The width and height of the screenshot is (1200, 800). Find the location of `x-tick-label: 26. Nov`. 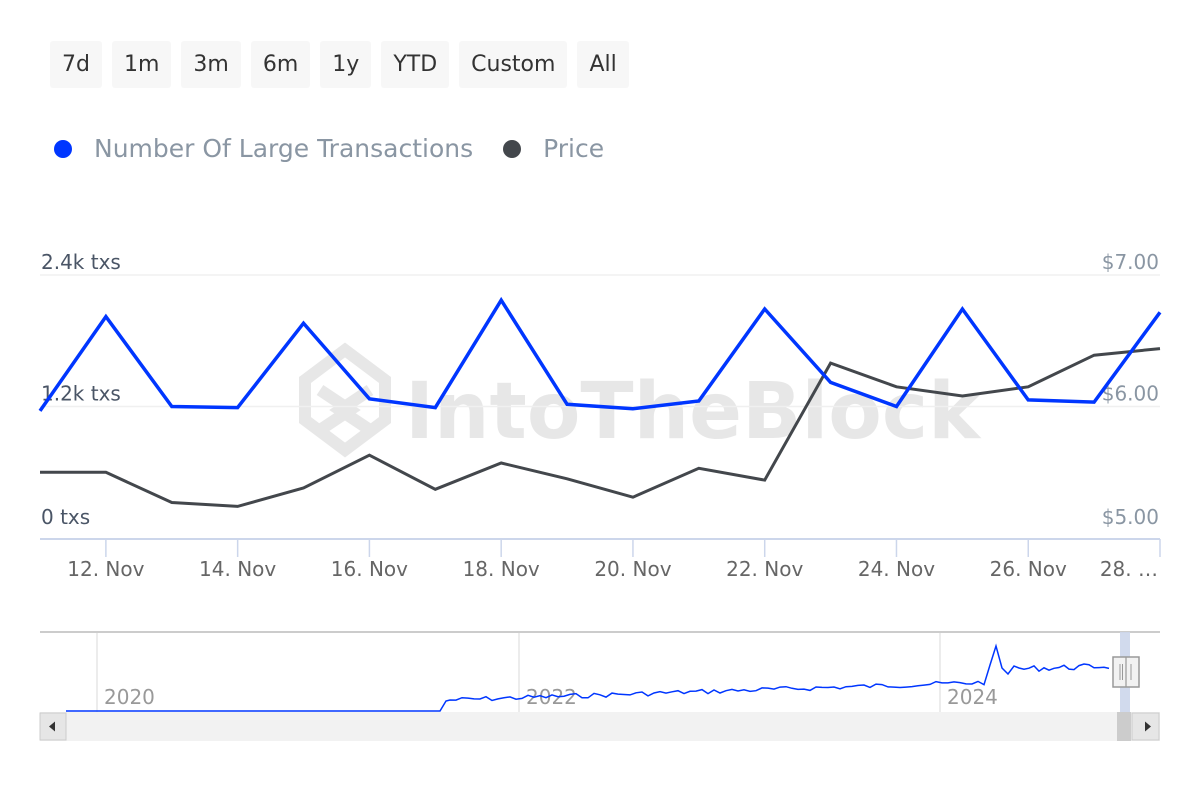

x-tick-label: 26. Nov is located at coordinates (1028, 569).